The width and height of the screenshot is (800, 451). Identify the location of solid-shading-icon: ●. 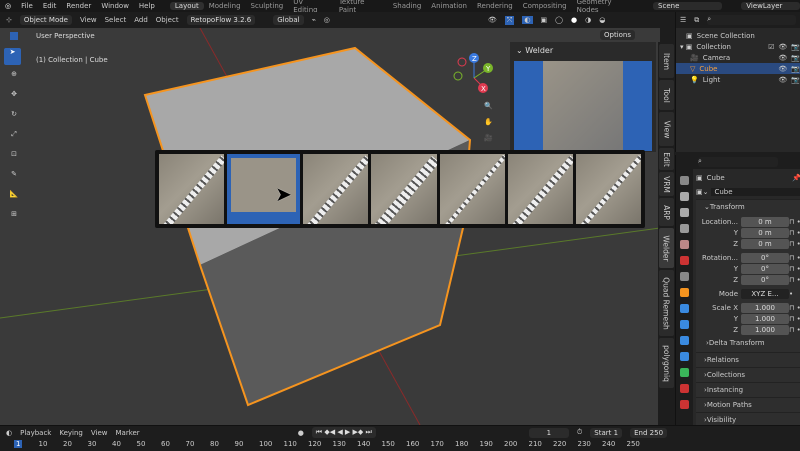
(574, 20).